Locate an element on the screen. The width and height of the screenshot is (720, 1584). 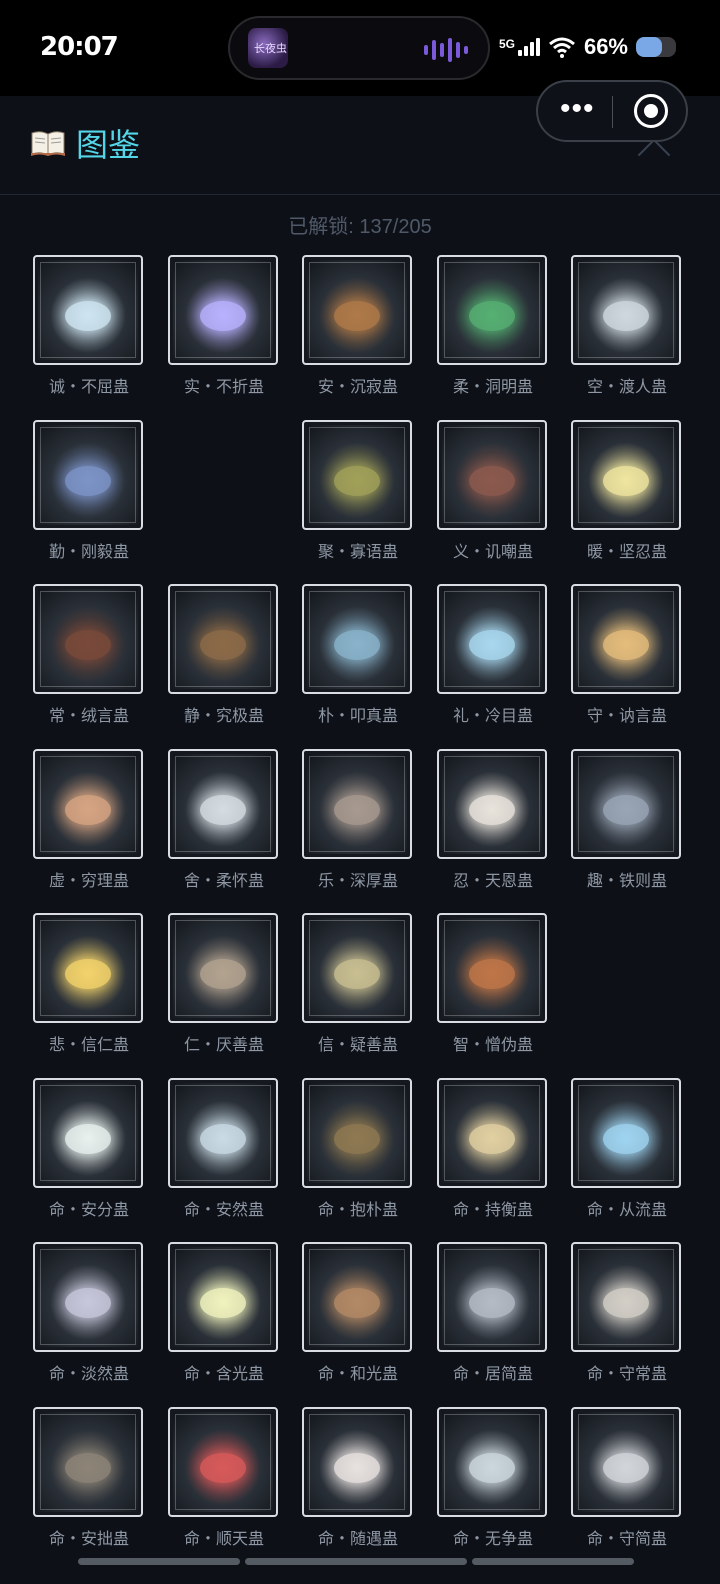
codex-item-label: 命・安然蛊 is located at coordinates (223, 1210).